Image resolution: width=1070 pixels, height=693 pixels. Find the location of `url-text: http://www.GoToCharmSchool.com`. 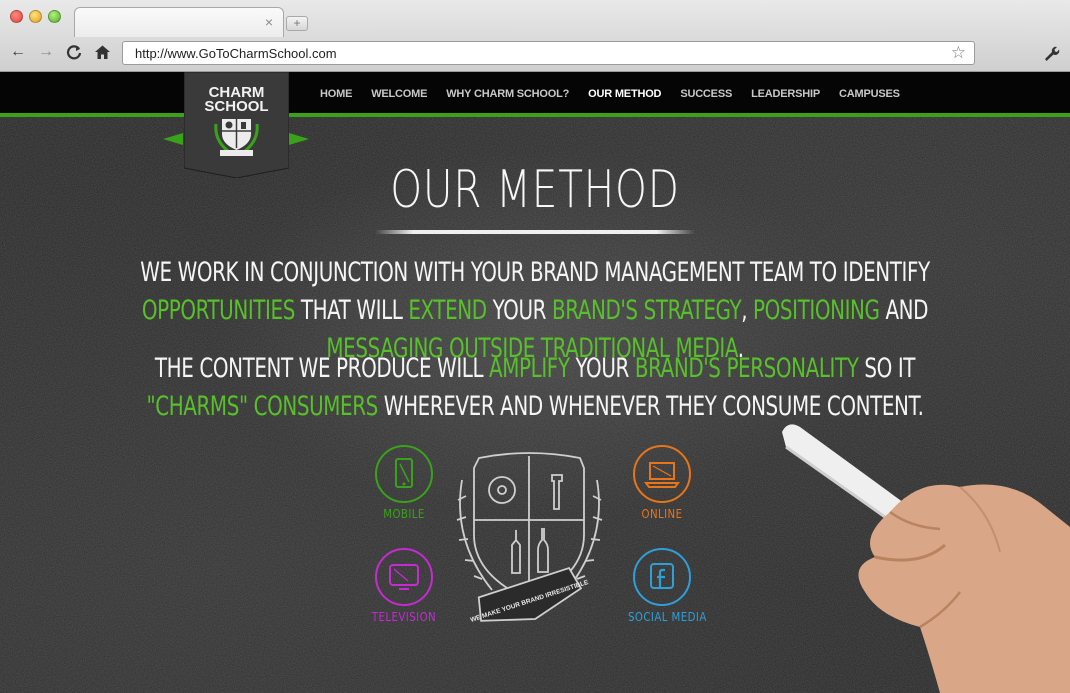

url-text: http://www.GoToCharmSchool.com is located at coordinates (236, 53).